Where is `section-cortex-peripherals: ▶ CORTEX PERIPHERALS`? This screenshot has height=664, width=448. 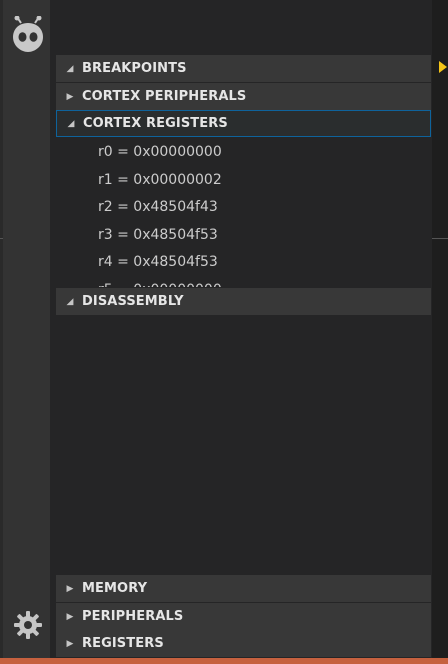
section-cortex-peripherals: ▶ CORTEX PERIPHERALS is located at coordinates (243, 96).